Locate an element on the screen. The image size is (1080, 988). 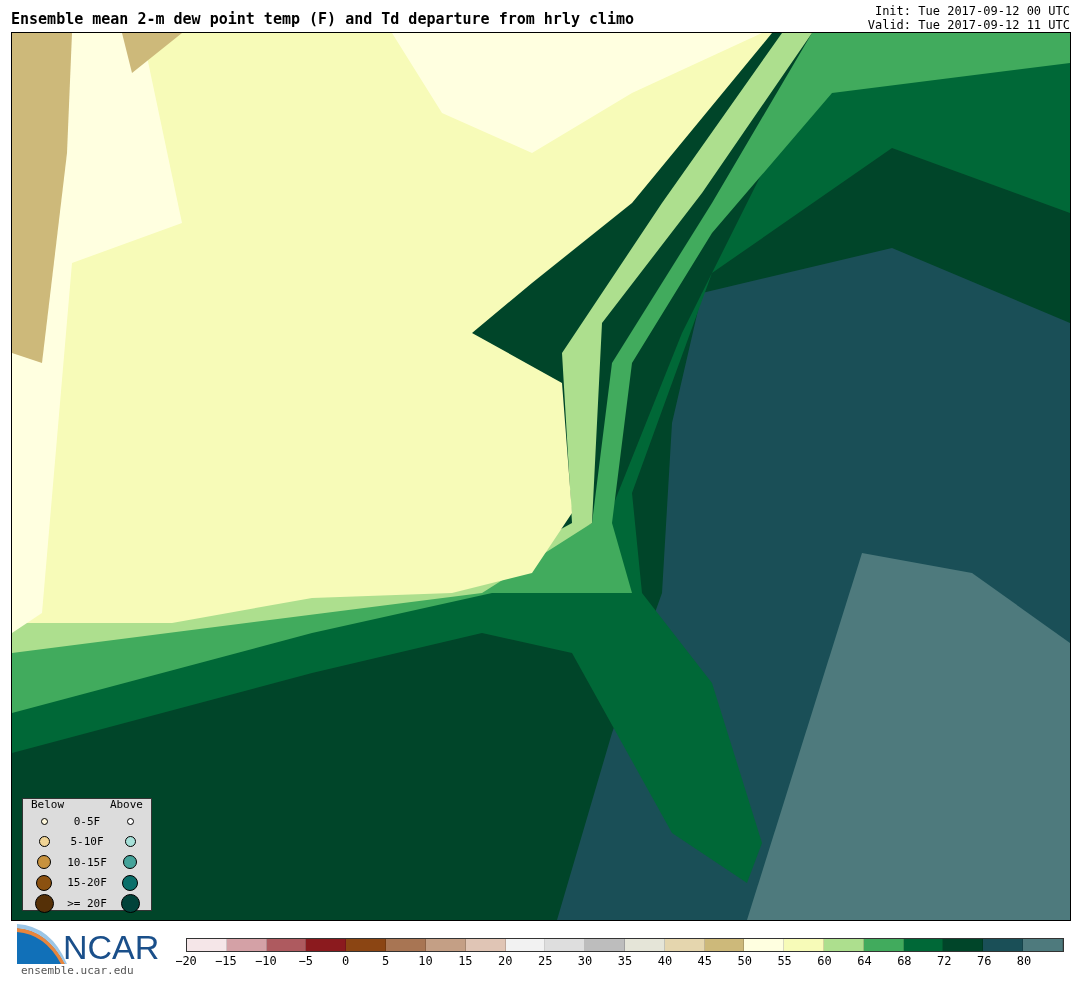
website-url: ensemble.ucar.edu is located at coordinates (77, 970).